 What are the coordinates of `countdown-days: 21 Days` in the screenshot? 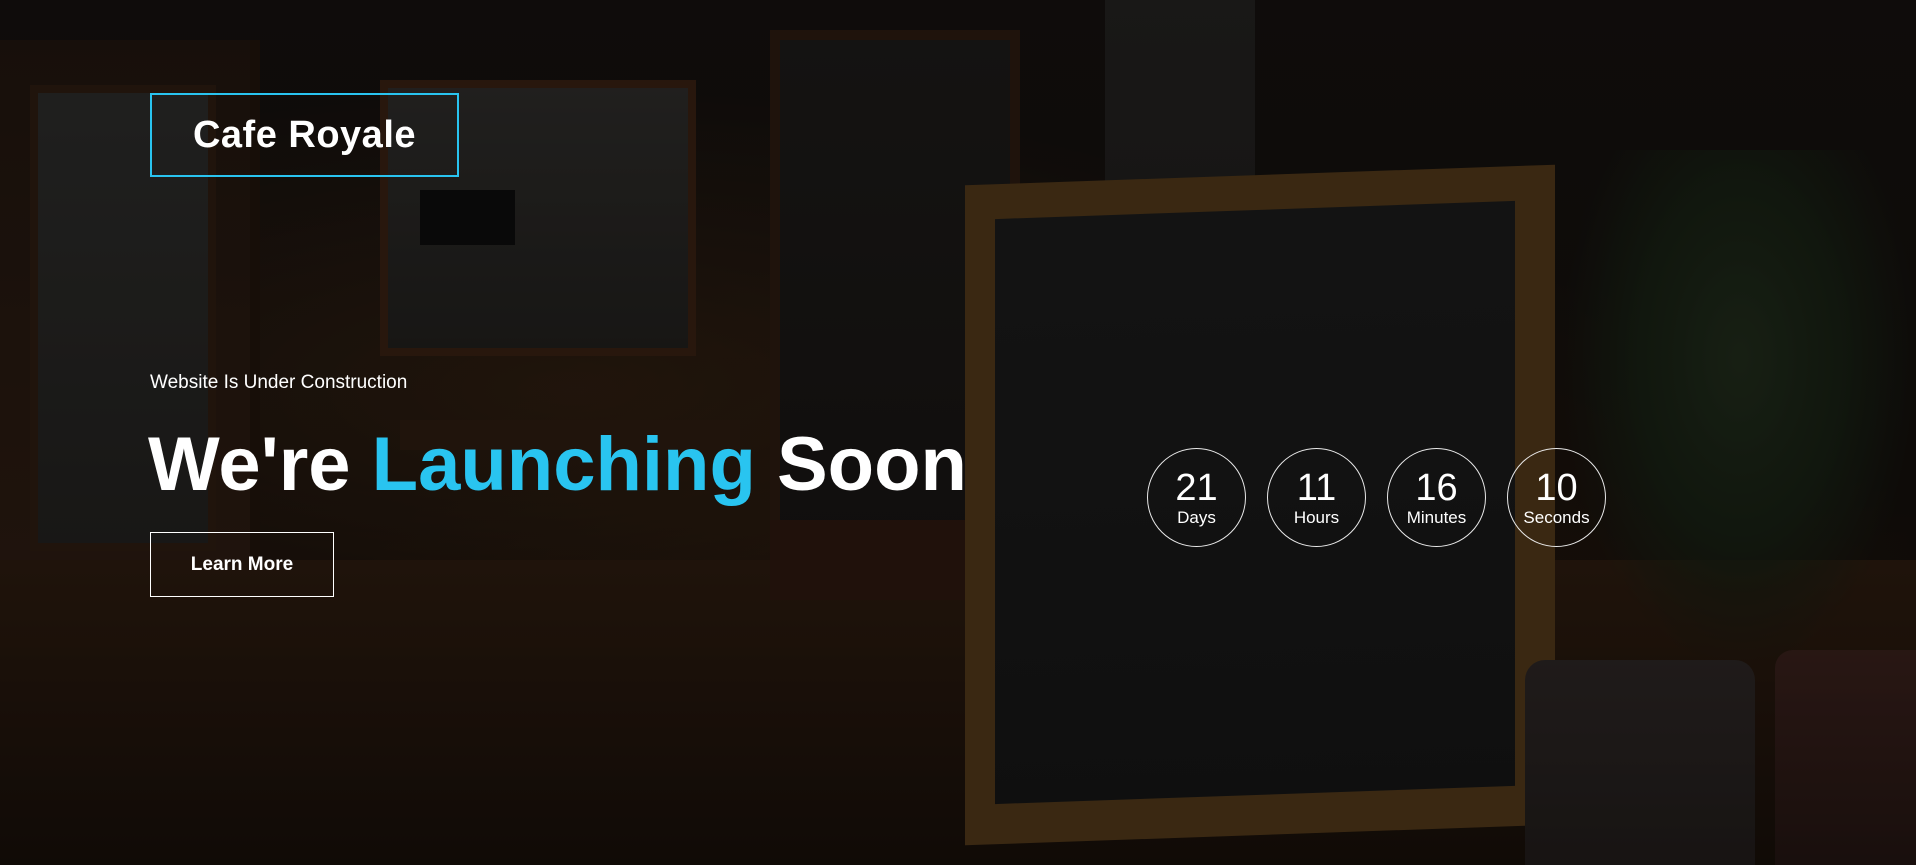 It's located at (1196, 497).